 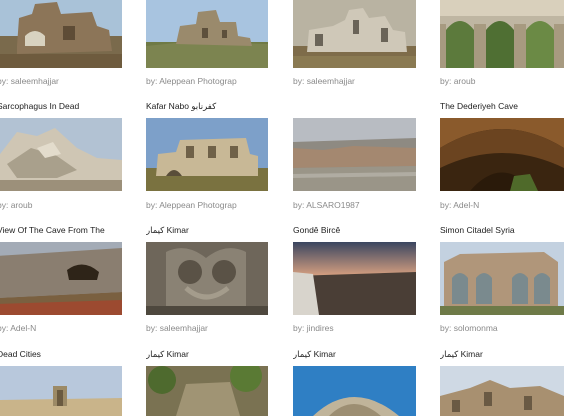 I want to click on photo-title: The Dederiyeh Cave, so click(x=510, y=106).